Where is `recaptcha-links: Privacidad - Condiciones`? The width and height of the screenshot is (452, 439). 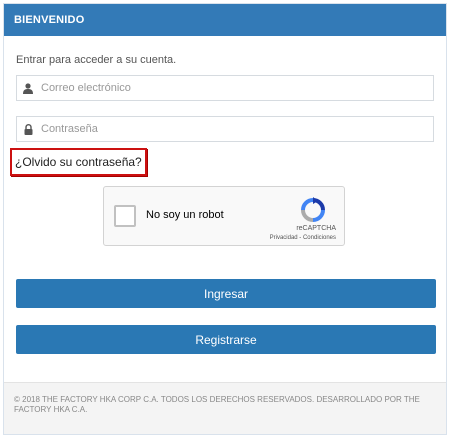
recaptcha-links: Privacidad - Condiciones is located at coordinates (303, 238).